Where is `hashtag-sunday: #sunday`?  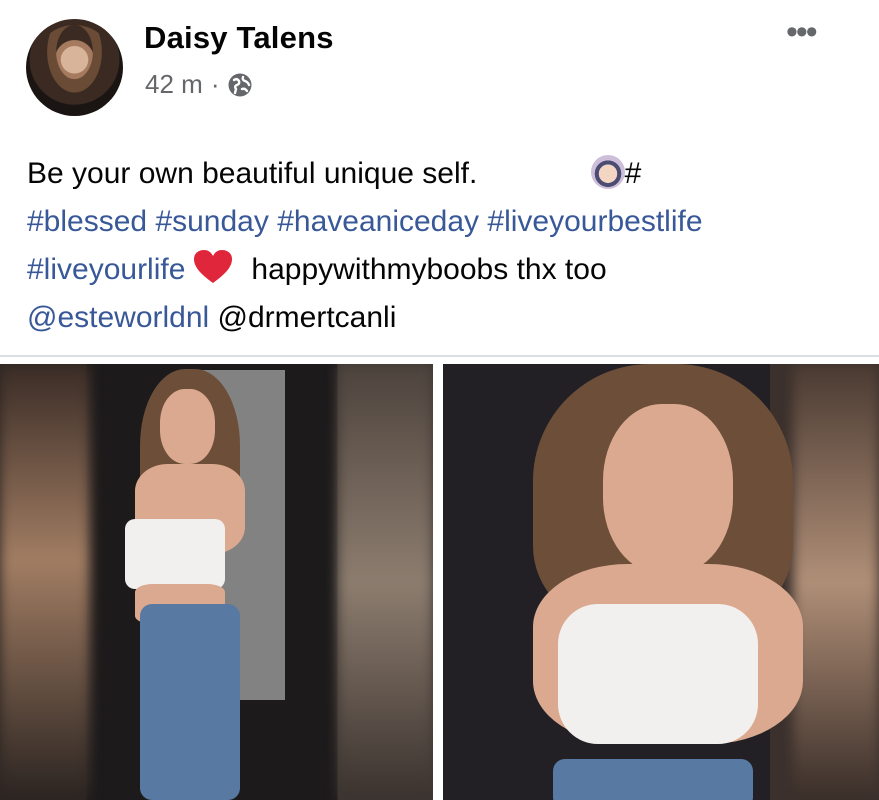 hashtag-sunday: #sunday is located at coordinates (211, 221).